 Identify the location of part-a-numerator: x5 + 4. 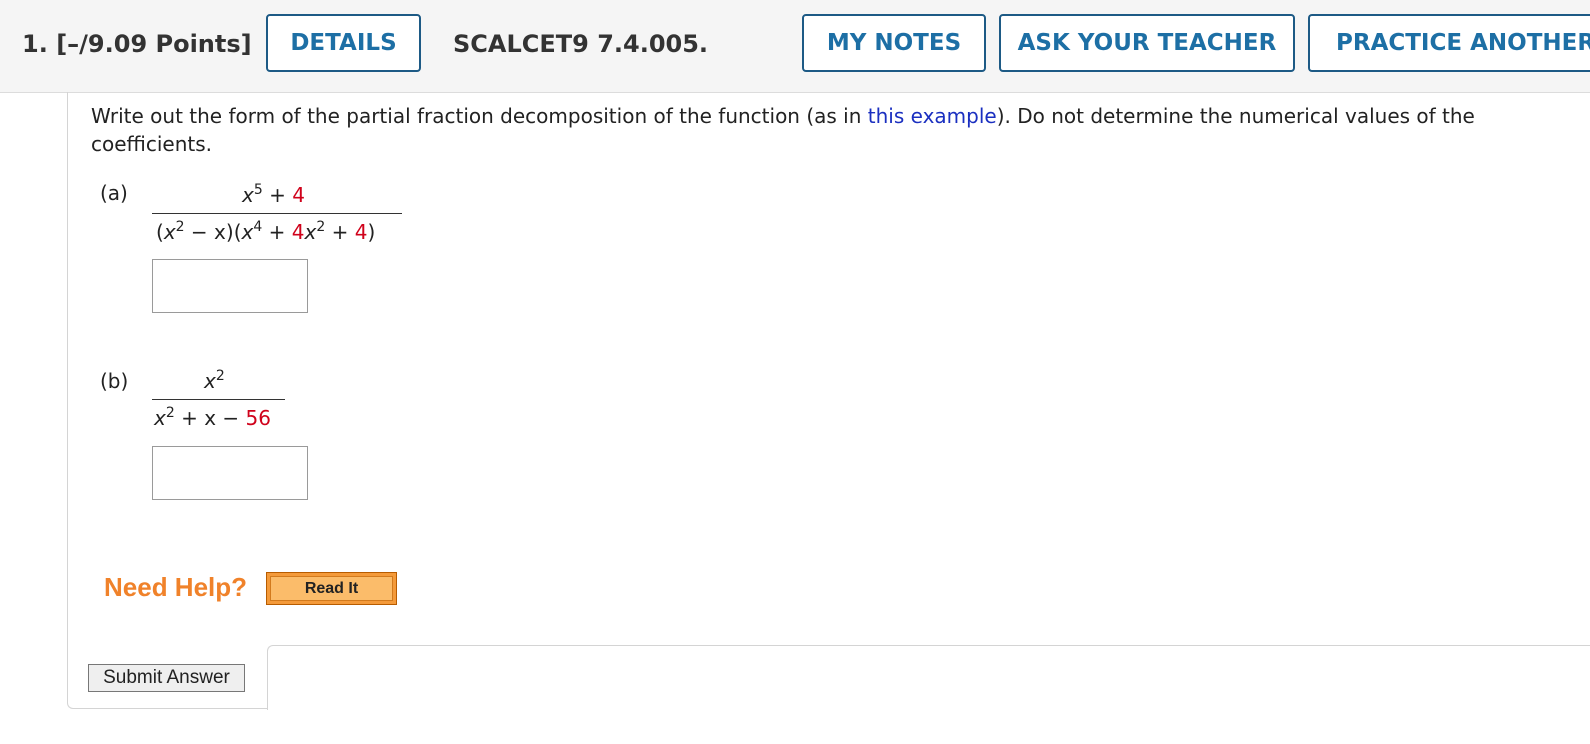
(273, 194).